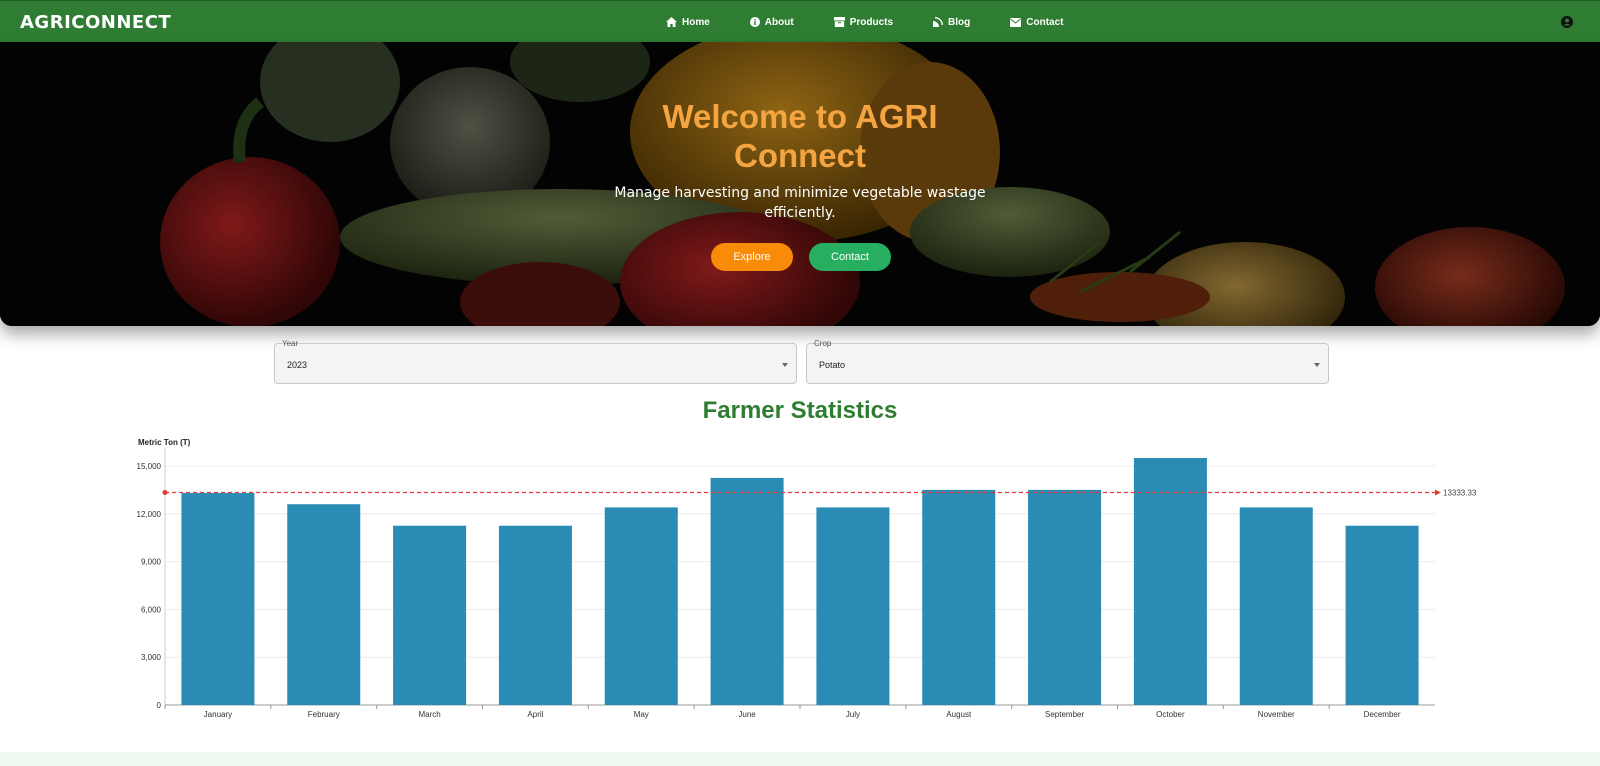 The height and width of the screenshot is (766, 1600). Describe the element at coordinates (1438, 492) in the screenshot. I see `average-line-arrow` at that location.